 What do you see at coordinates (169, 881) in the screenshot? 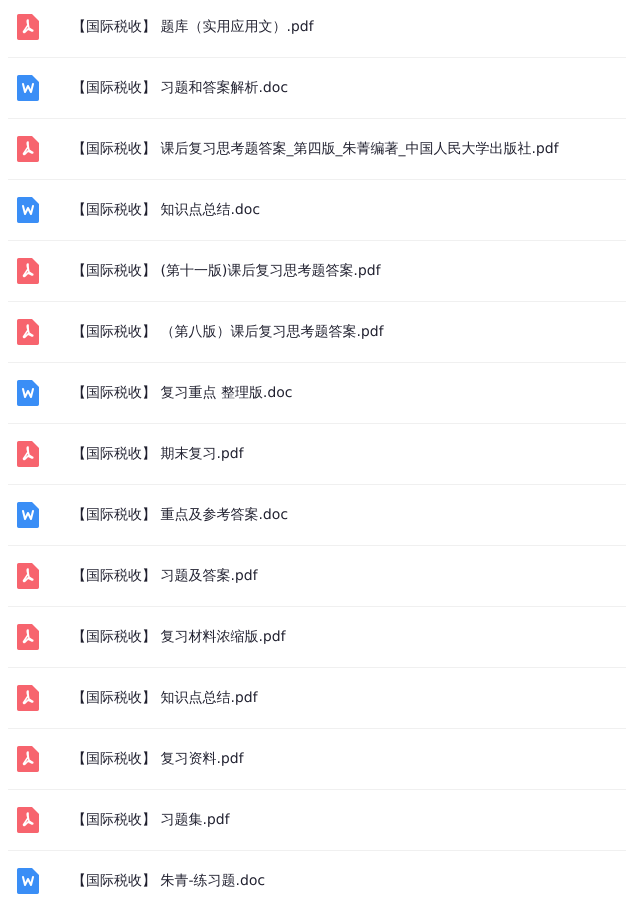
I see `file-name-link: 【国际税收】 朱青-练习题.doc` at bounding box center [169, 881].